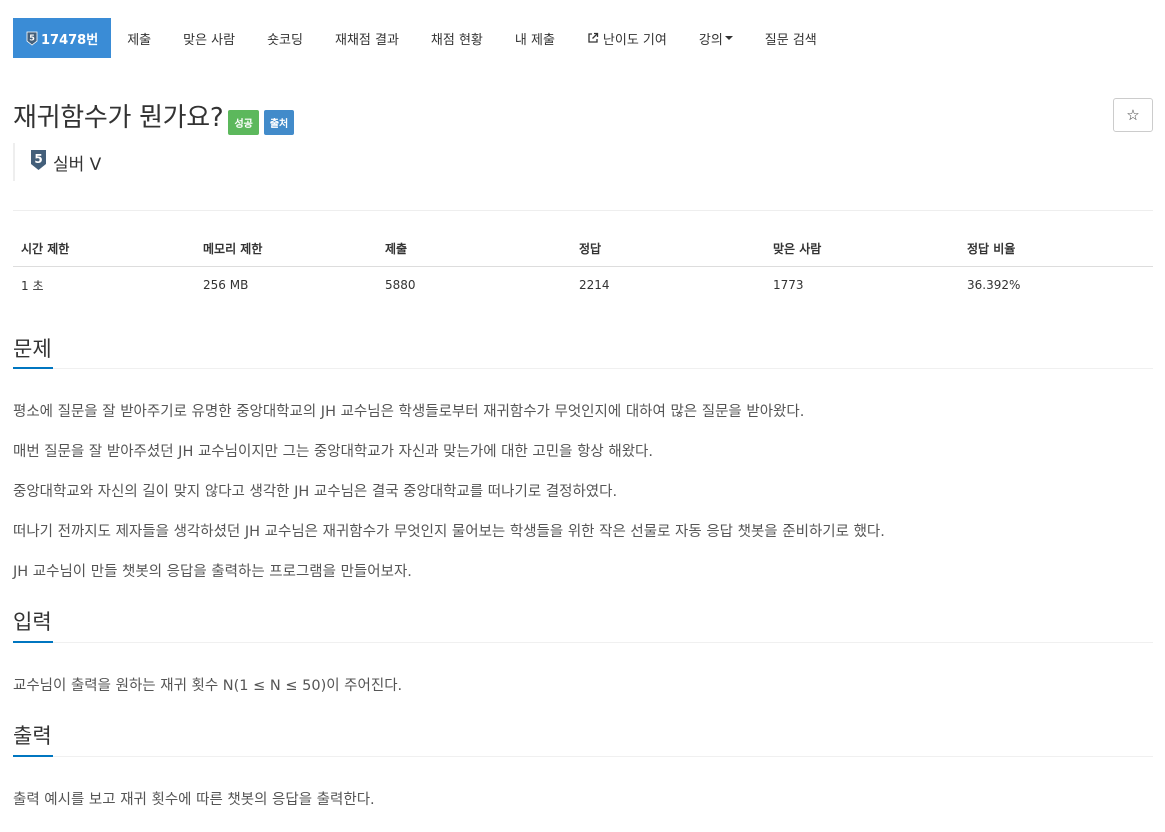 This screenshot has width=1165, height=832. What do you see at coordinates (367, 38) in the screenshot?
I see `tab-rejudge-results: 재채점 결과` at bounding box center [367, 38].